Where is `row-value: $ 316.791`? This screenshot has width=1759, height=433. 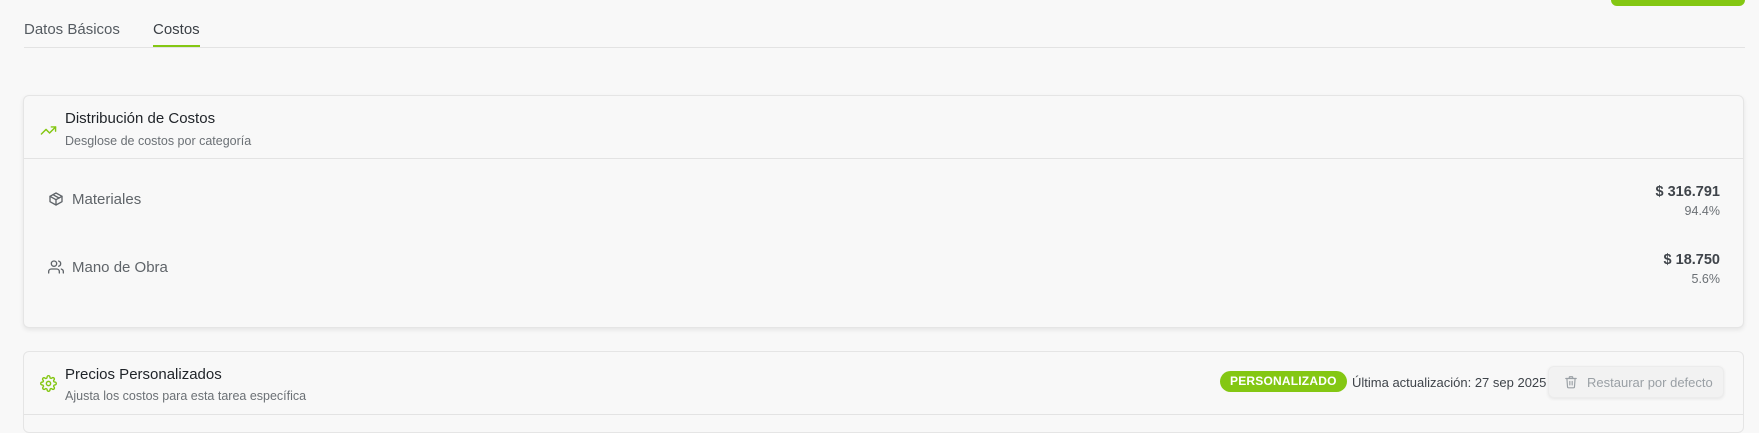
row-value: $ 316.791 is located at coordinates (1687, 192).